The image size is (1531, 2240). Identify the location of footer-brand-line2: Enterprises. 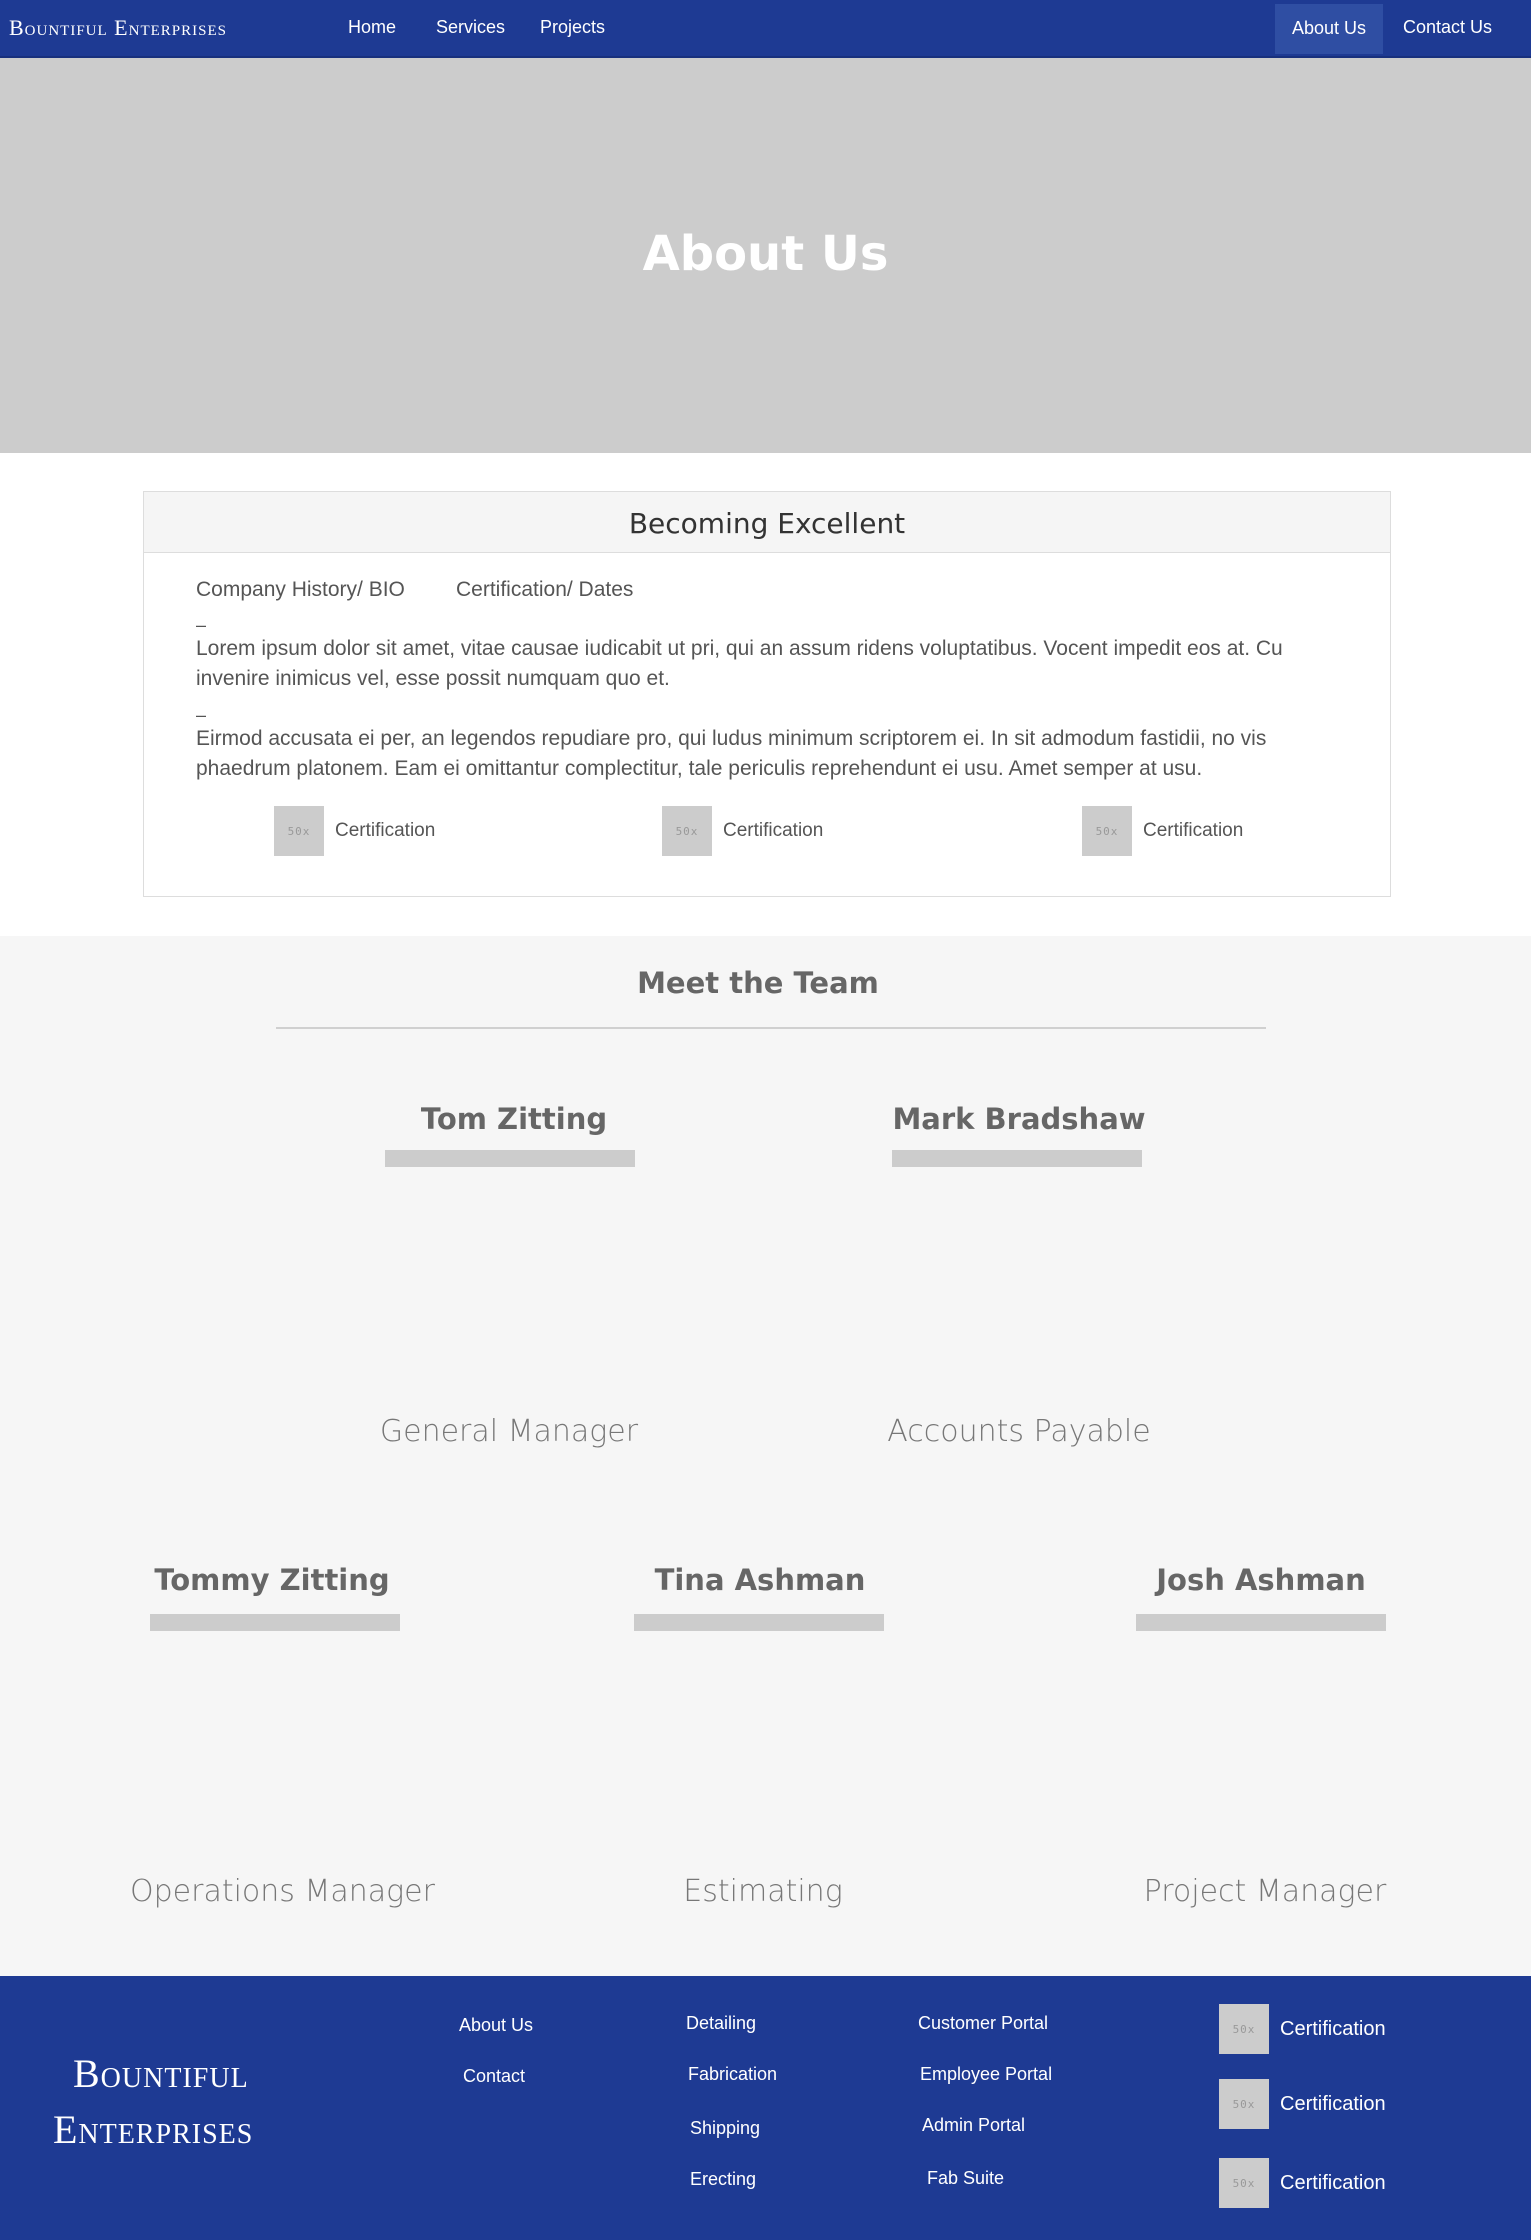
(153, 2129).